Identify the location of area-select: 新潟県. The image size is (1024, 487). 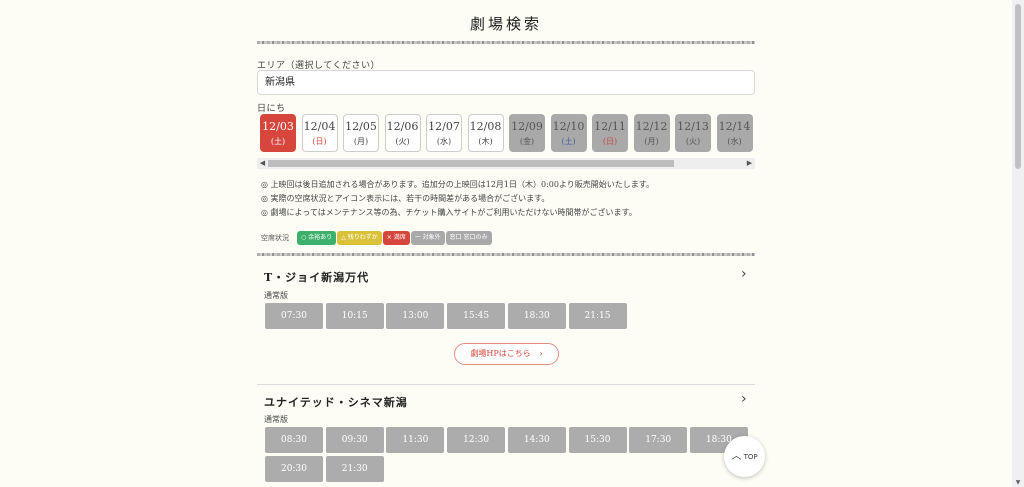
(506, 82).